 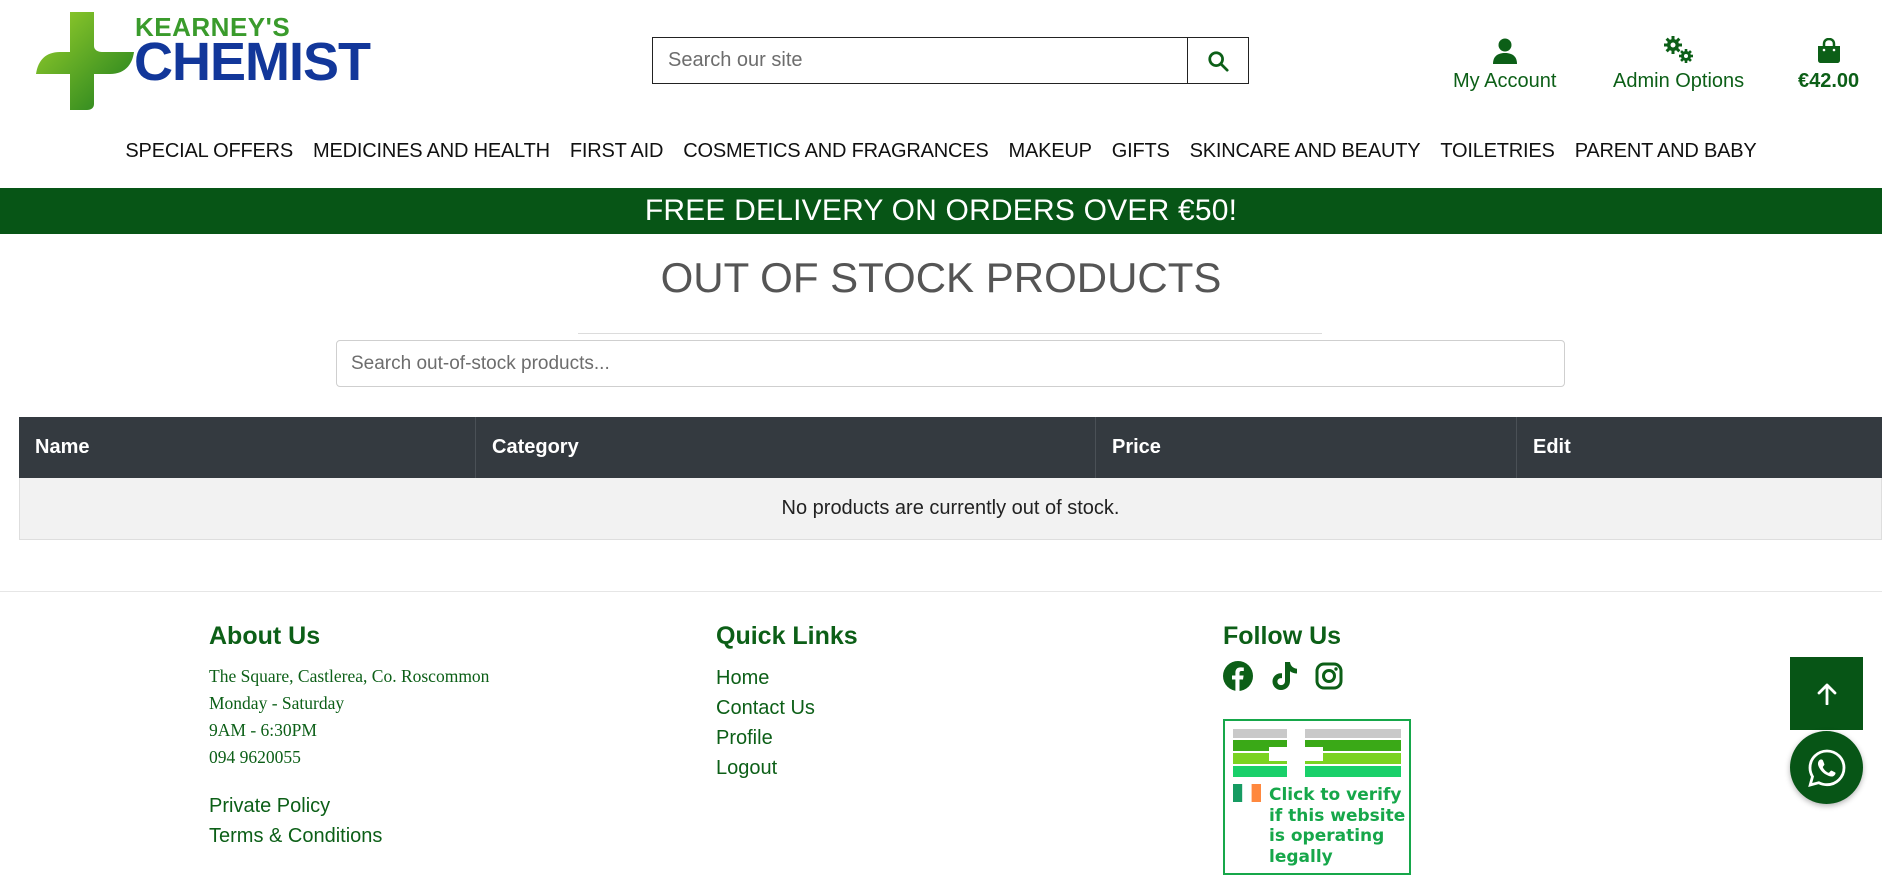 I want to click on privacy-policy-link: Private Policy, so click(x=349, y=806).